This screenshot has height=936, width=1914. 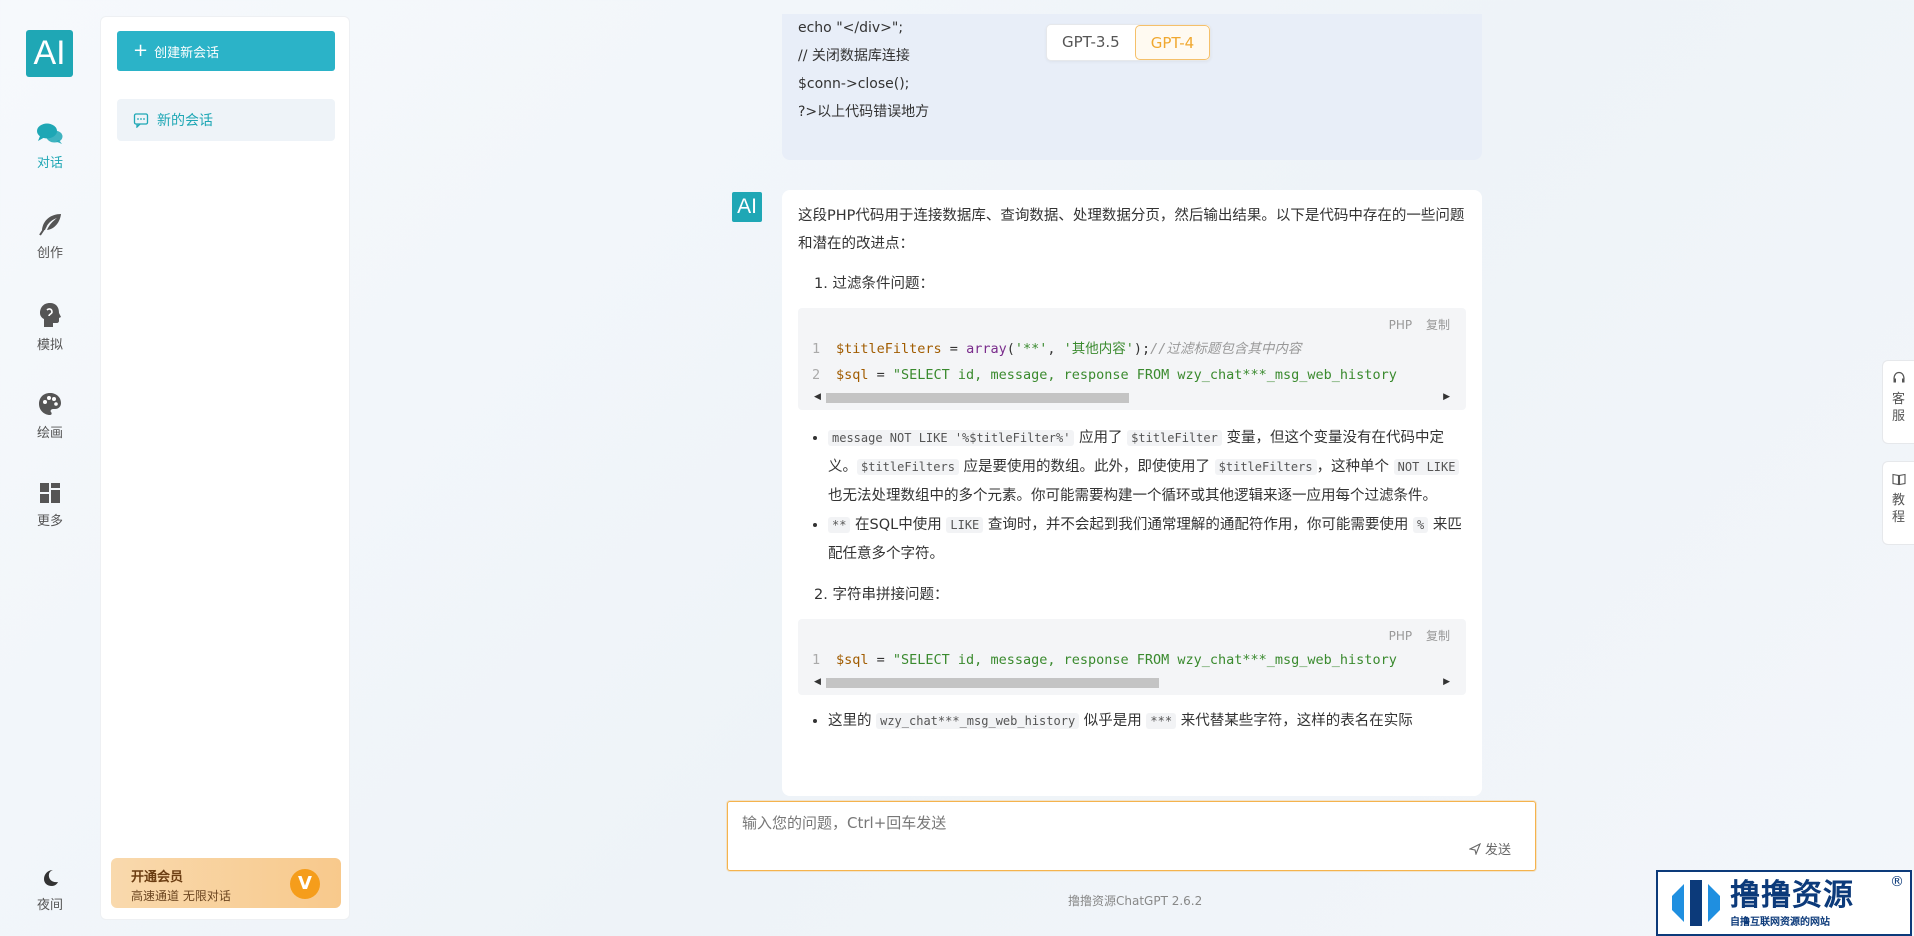 I want to click on nav-item-more-label: 更多, so click(x=49, y=521).